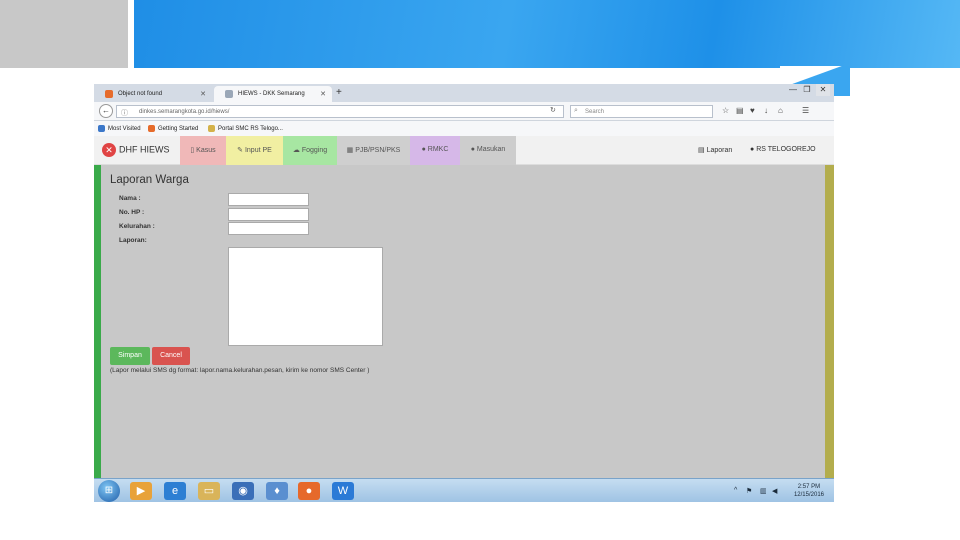 The height and width of the screenshot is (540, 960). I want to click on laporan-link: ▤ Laporan, so click(715, 150).